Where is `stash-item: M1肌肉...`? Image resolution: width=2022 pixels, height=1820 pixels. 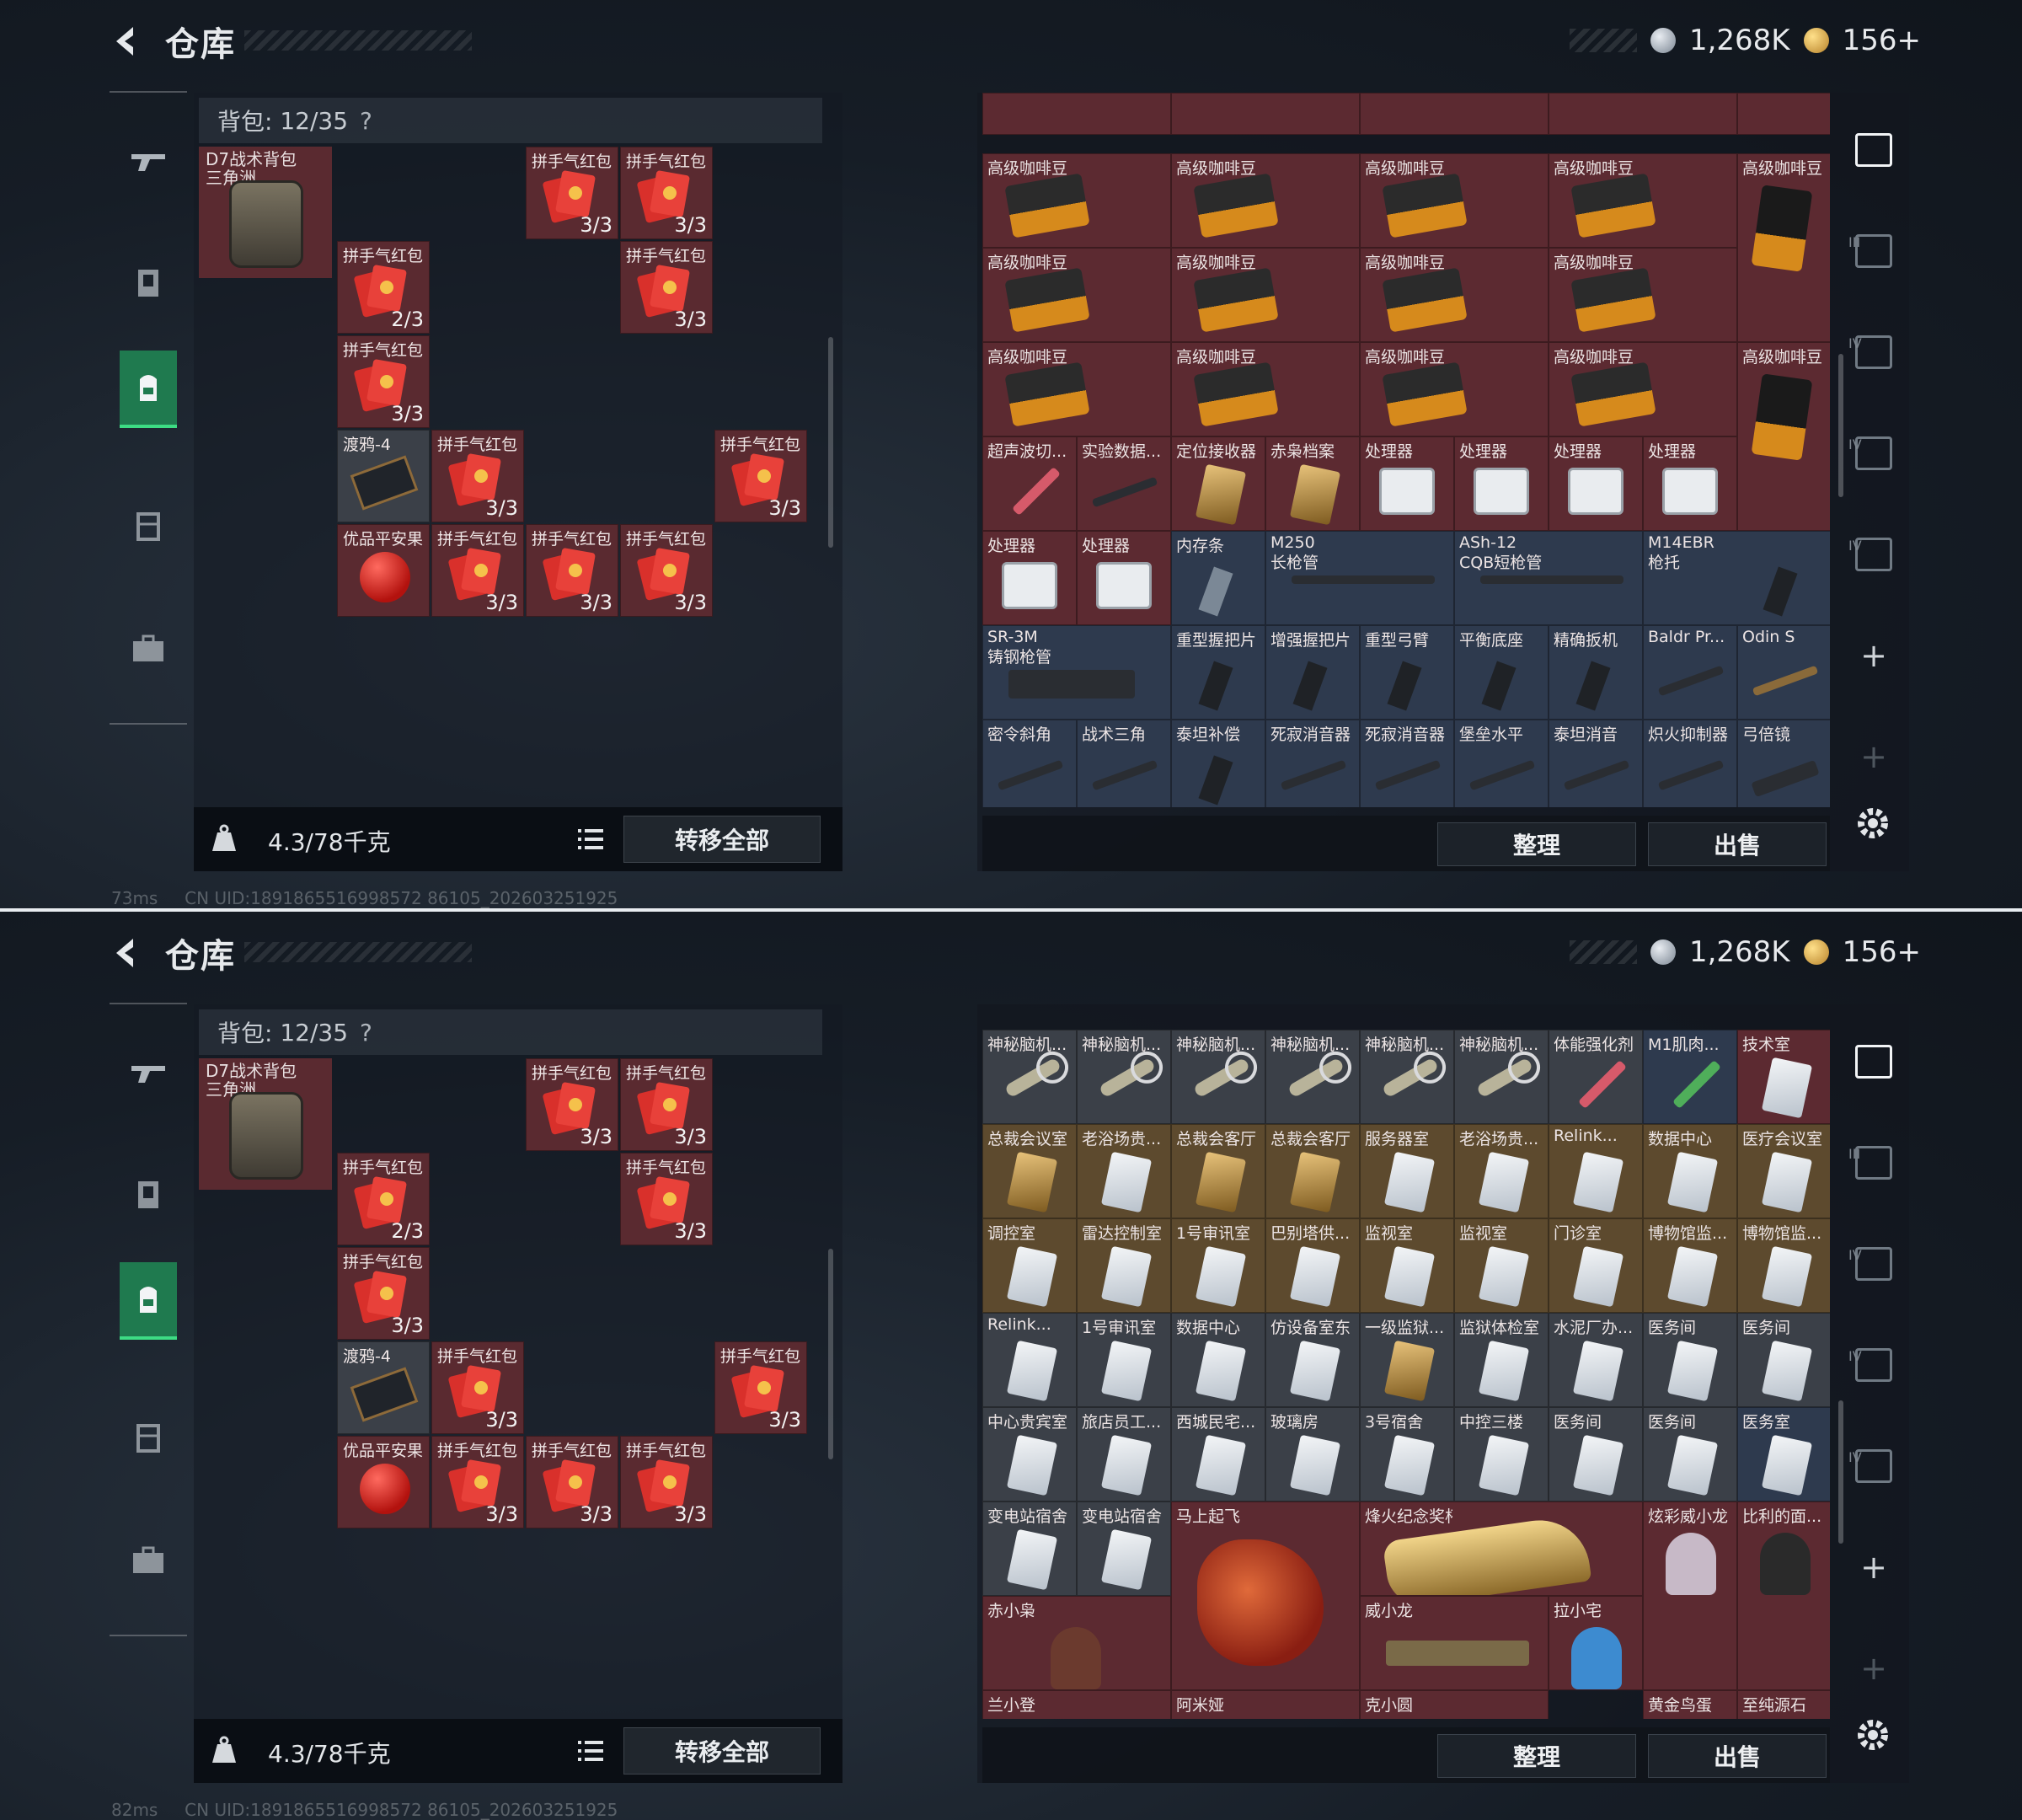 stash-item: M1肌肉... is located at coordinates (1690, 1077).